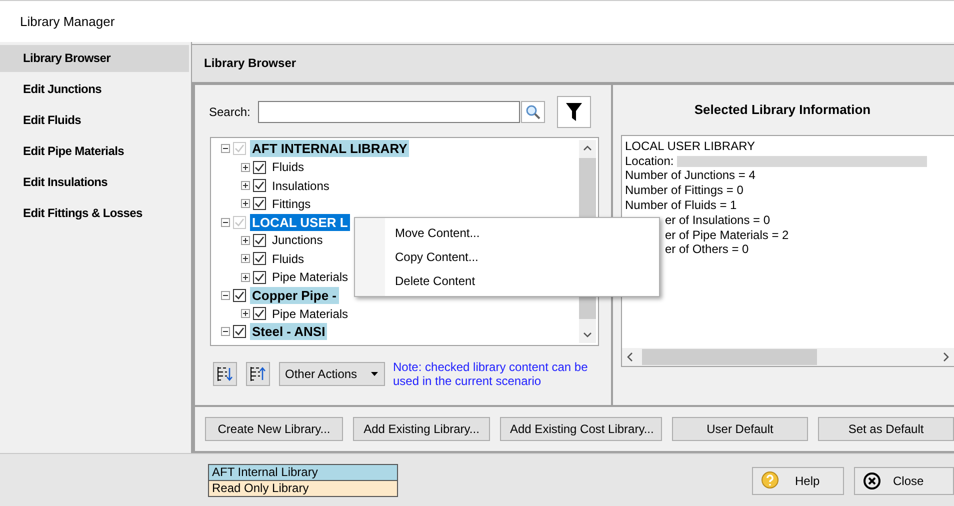 The width and height of the screenshot is (954, 506). Describe the element at coordinates (94, 182) in the screenshot. I see `sidebar-item: Edit Insulations` at that location.